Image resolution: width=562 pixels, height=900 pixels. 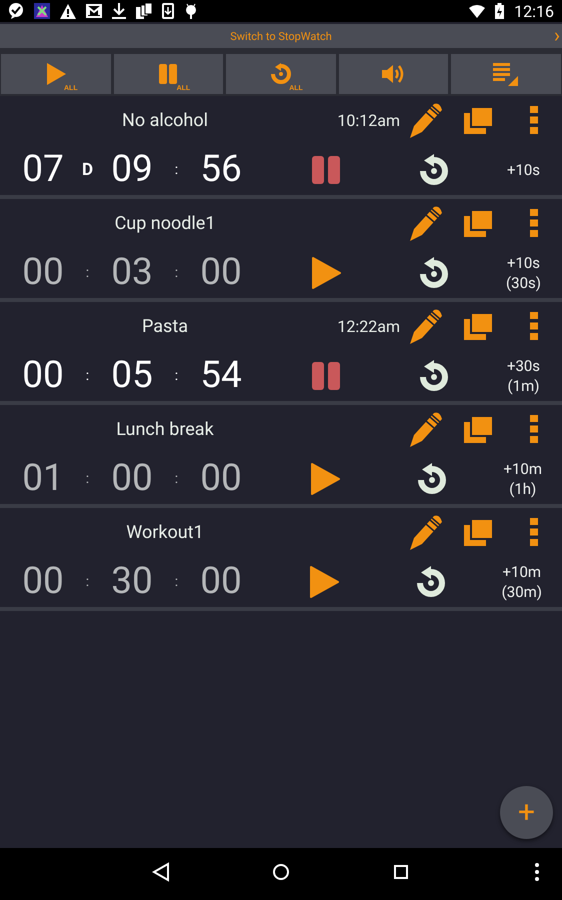 I want to click on timer-title: Pasta, so click(x=165, y=326).